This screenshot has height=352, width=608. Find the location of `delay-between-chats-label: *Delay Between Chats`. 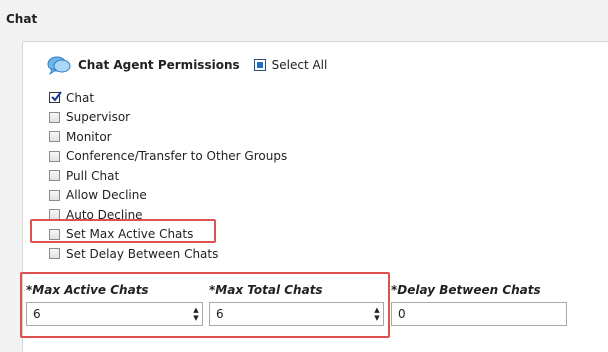

delay-between-chats-label: *Delay Between Chats is located at coordinates (466, 290).